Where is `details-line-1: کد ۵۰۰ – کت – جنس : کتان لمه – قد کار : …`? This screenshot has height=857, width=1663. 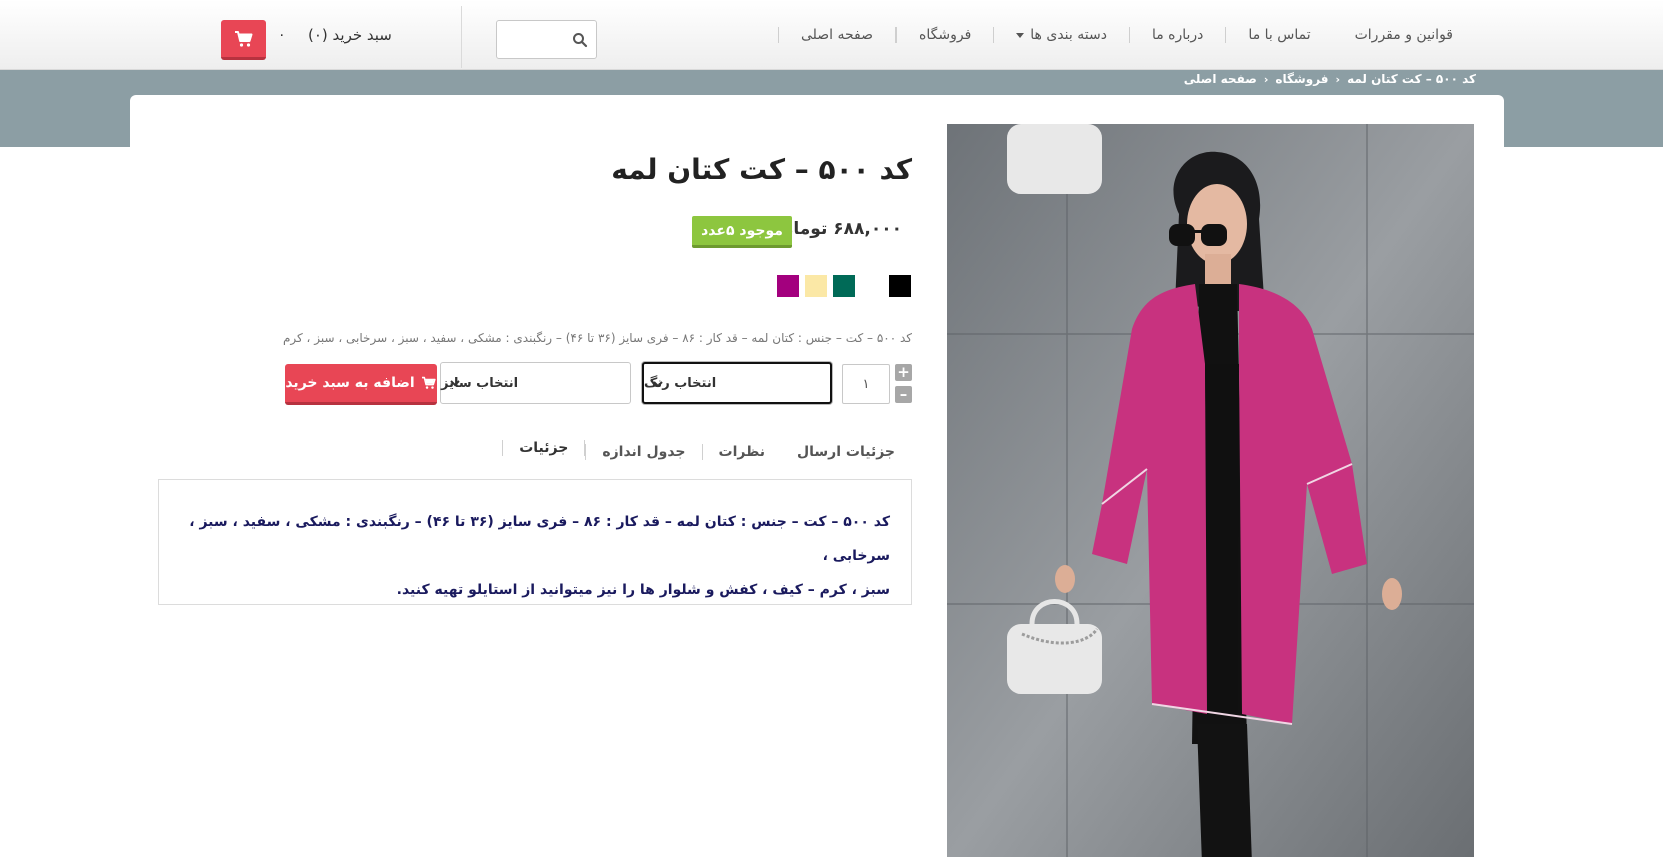 details-line-1: کد ۵۰۰ – کت – جنس : کتان لمه – قد کار : … is located at coordinates (539, 539).